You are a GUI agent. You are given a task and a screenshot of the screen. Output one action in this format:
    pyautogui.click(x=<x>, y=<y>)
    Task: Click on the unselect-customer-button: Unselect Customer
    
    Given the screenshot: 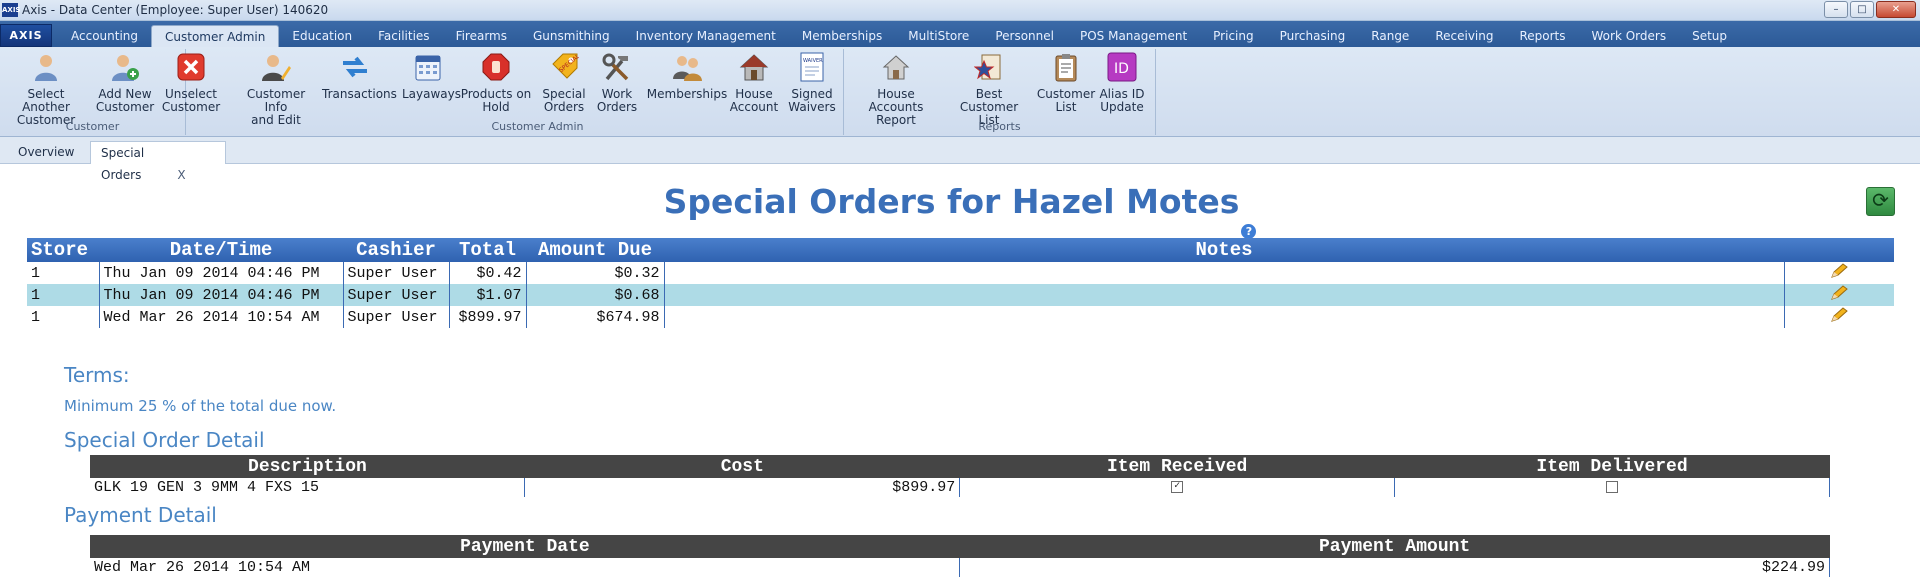 What is the action you would take?
    pyautogui.click(x=191, y=82)
    